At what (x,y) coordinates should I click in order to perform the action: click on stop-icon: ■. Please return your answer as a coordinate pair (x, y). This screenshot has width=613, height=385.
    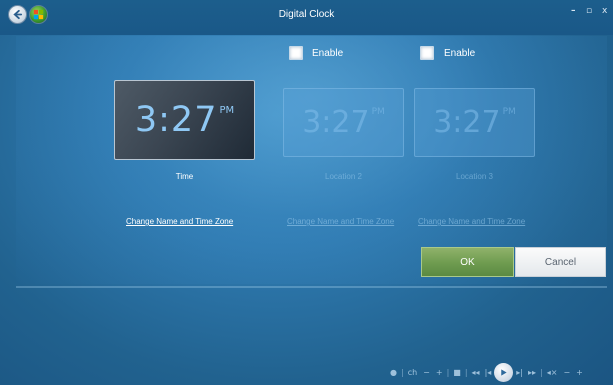
    Looking at the image, I should click on (457, 372).